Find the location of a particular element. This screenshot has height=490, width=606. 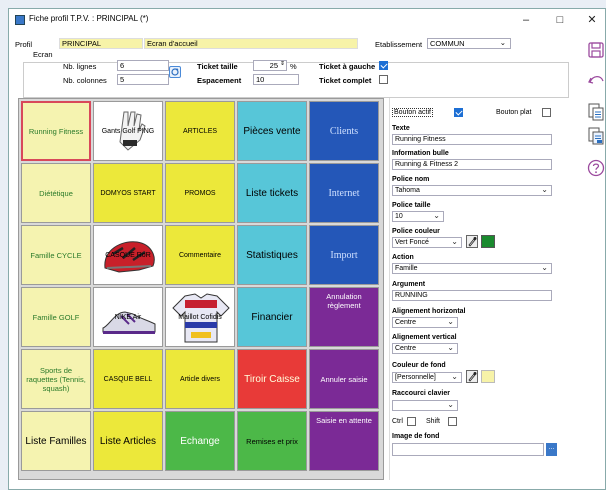

bouton-plat-checkbox is located at coordinates (546, 112).